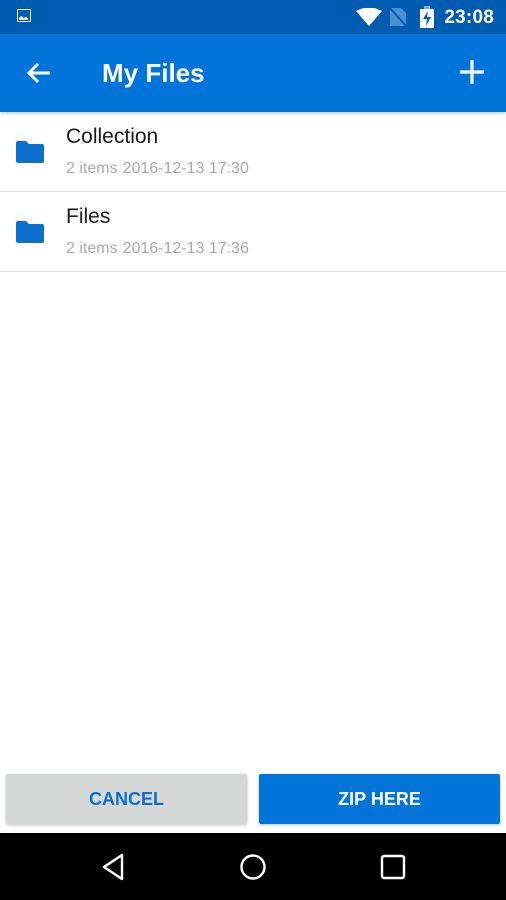  Describe the element at coordinates (393, 867) in the screenshot. I see `recents-square-icon` at that location.